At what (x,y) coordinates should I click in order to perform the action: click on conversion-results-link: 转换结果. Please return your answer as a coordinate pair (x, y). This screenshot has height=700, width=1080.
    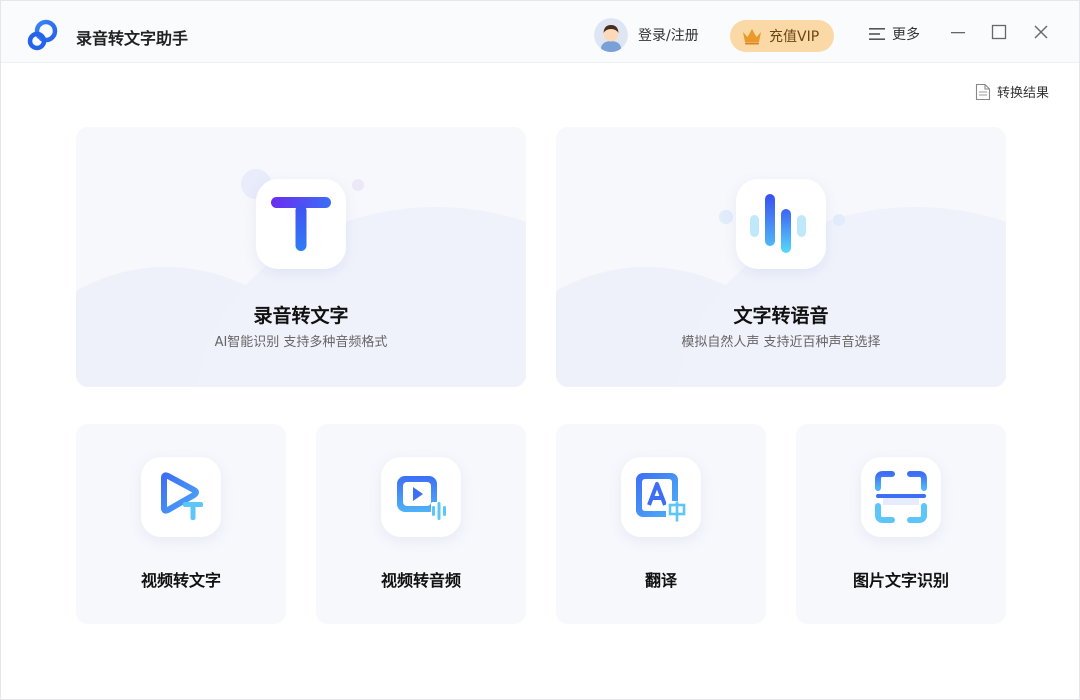
    Looking at the image, I should click on (1012, 91).